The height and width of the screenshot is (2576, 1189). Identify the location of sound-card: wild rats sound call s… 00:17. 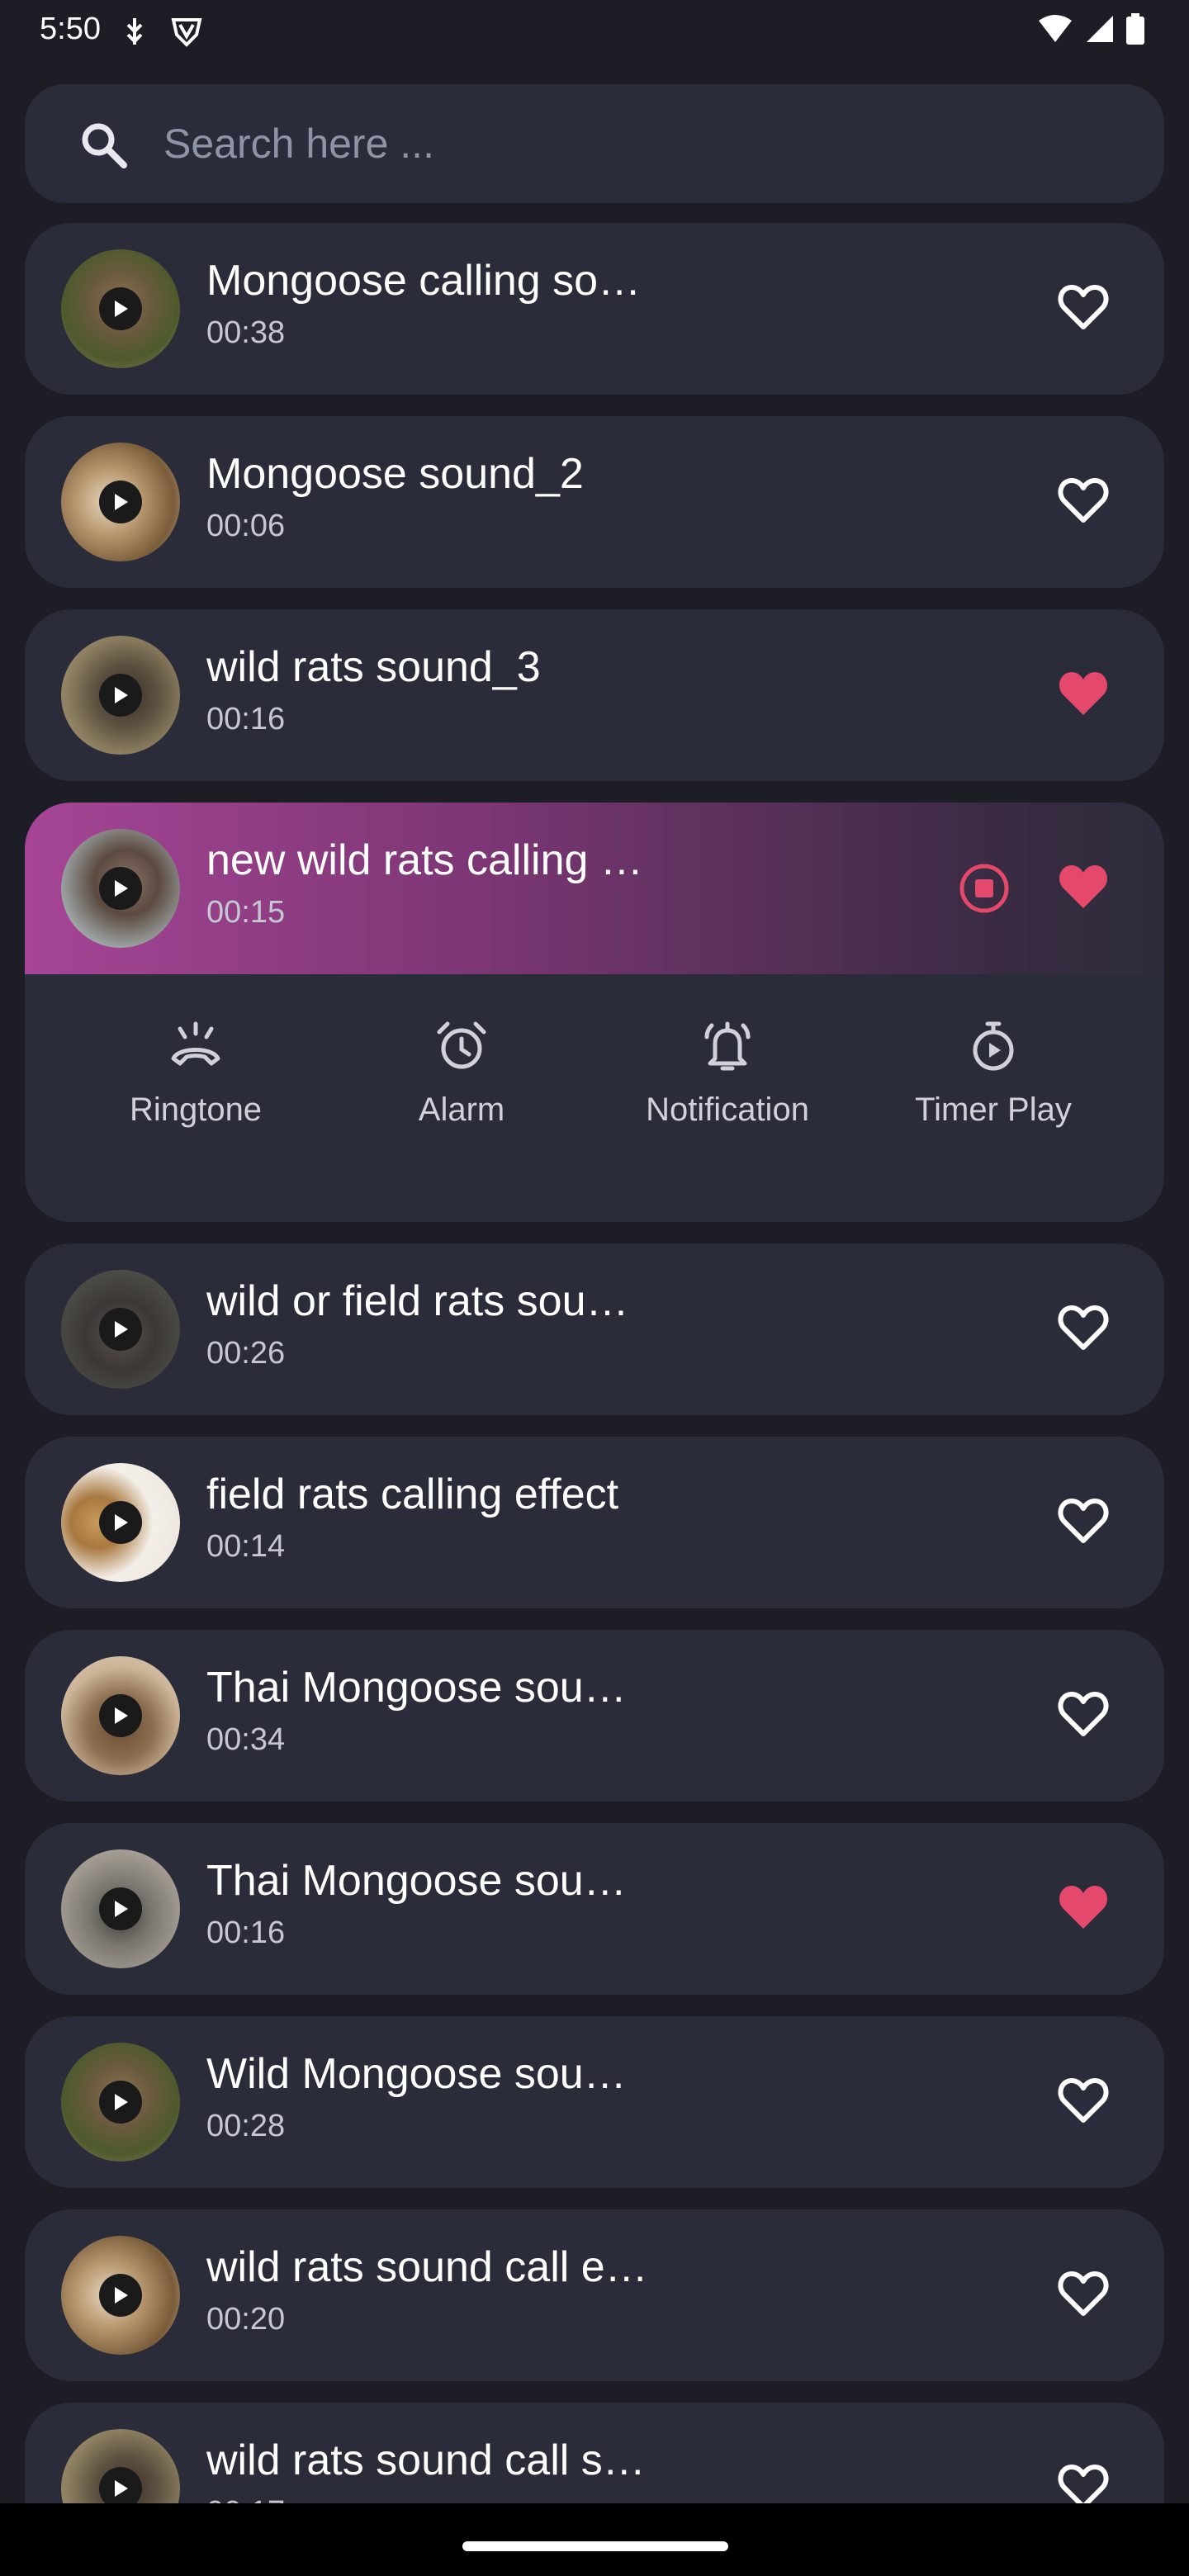
(594, 2453).